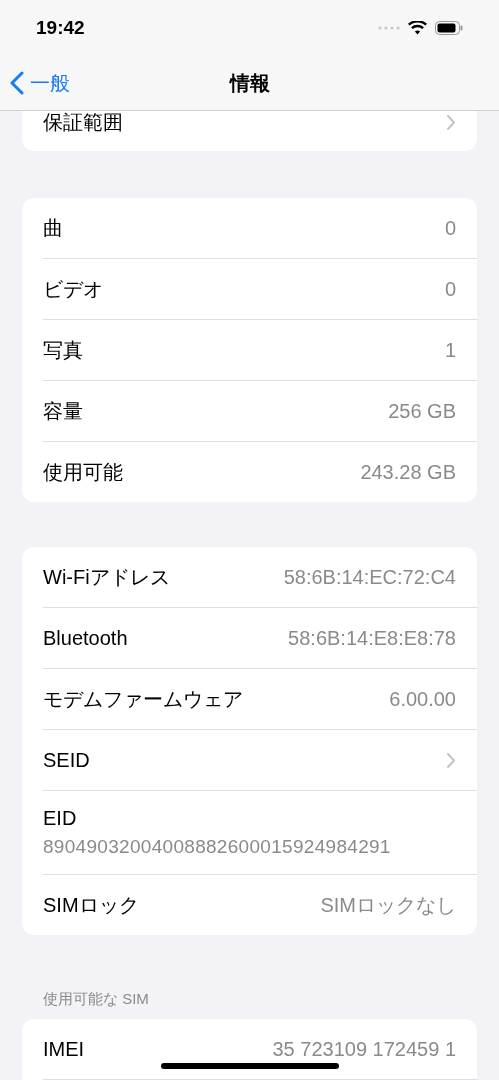 The image size is (499, 1080). What do you see at coordinates (64, 1049) in the screenshot?
I see `row-label: IMEI` at bounding box center [64, 1049].